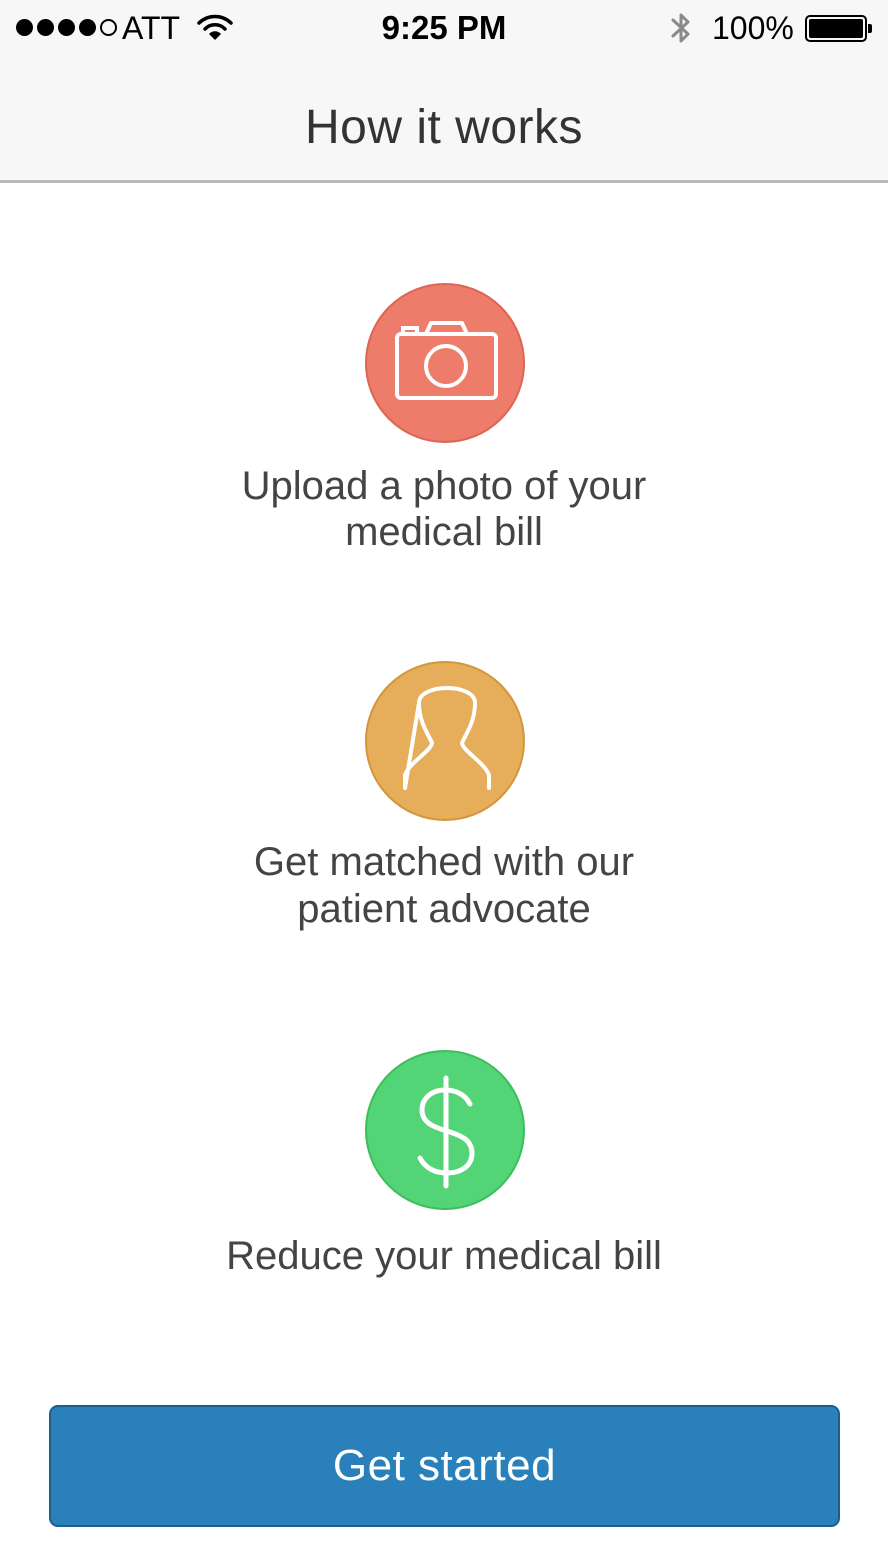 Image resolution: width=888 pixels, height=1560 pixels. I want to click on get-started-button: Get started, so click(444, 1466).